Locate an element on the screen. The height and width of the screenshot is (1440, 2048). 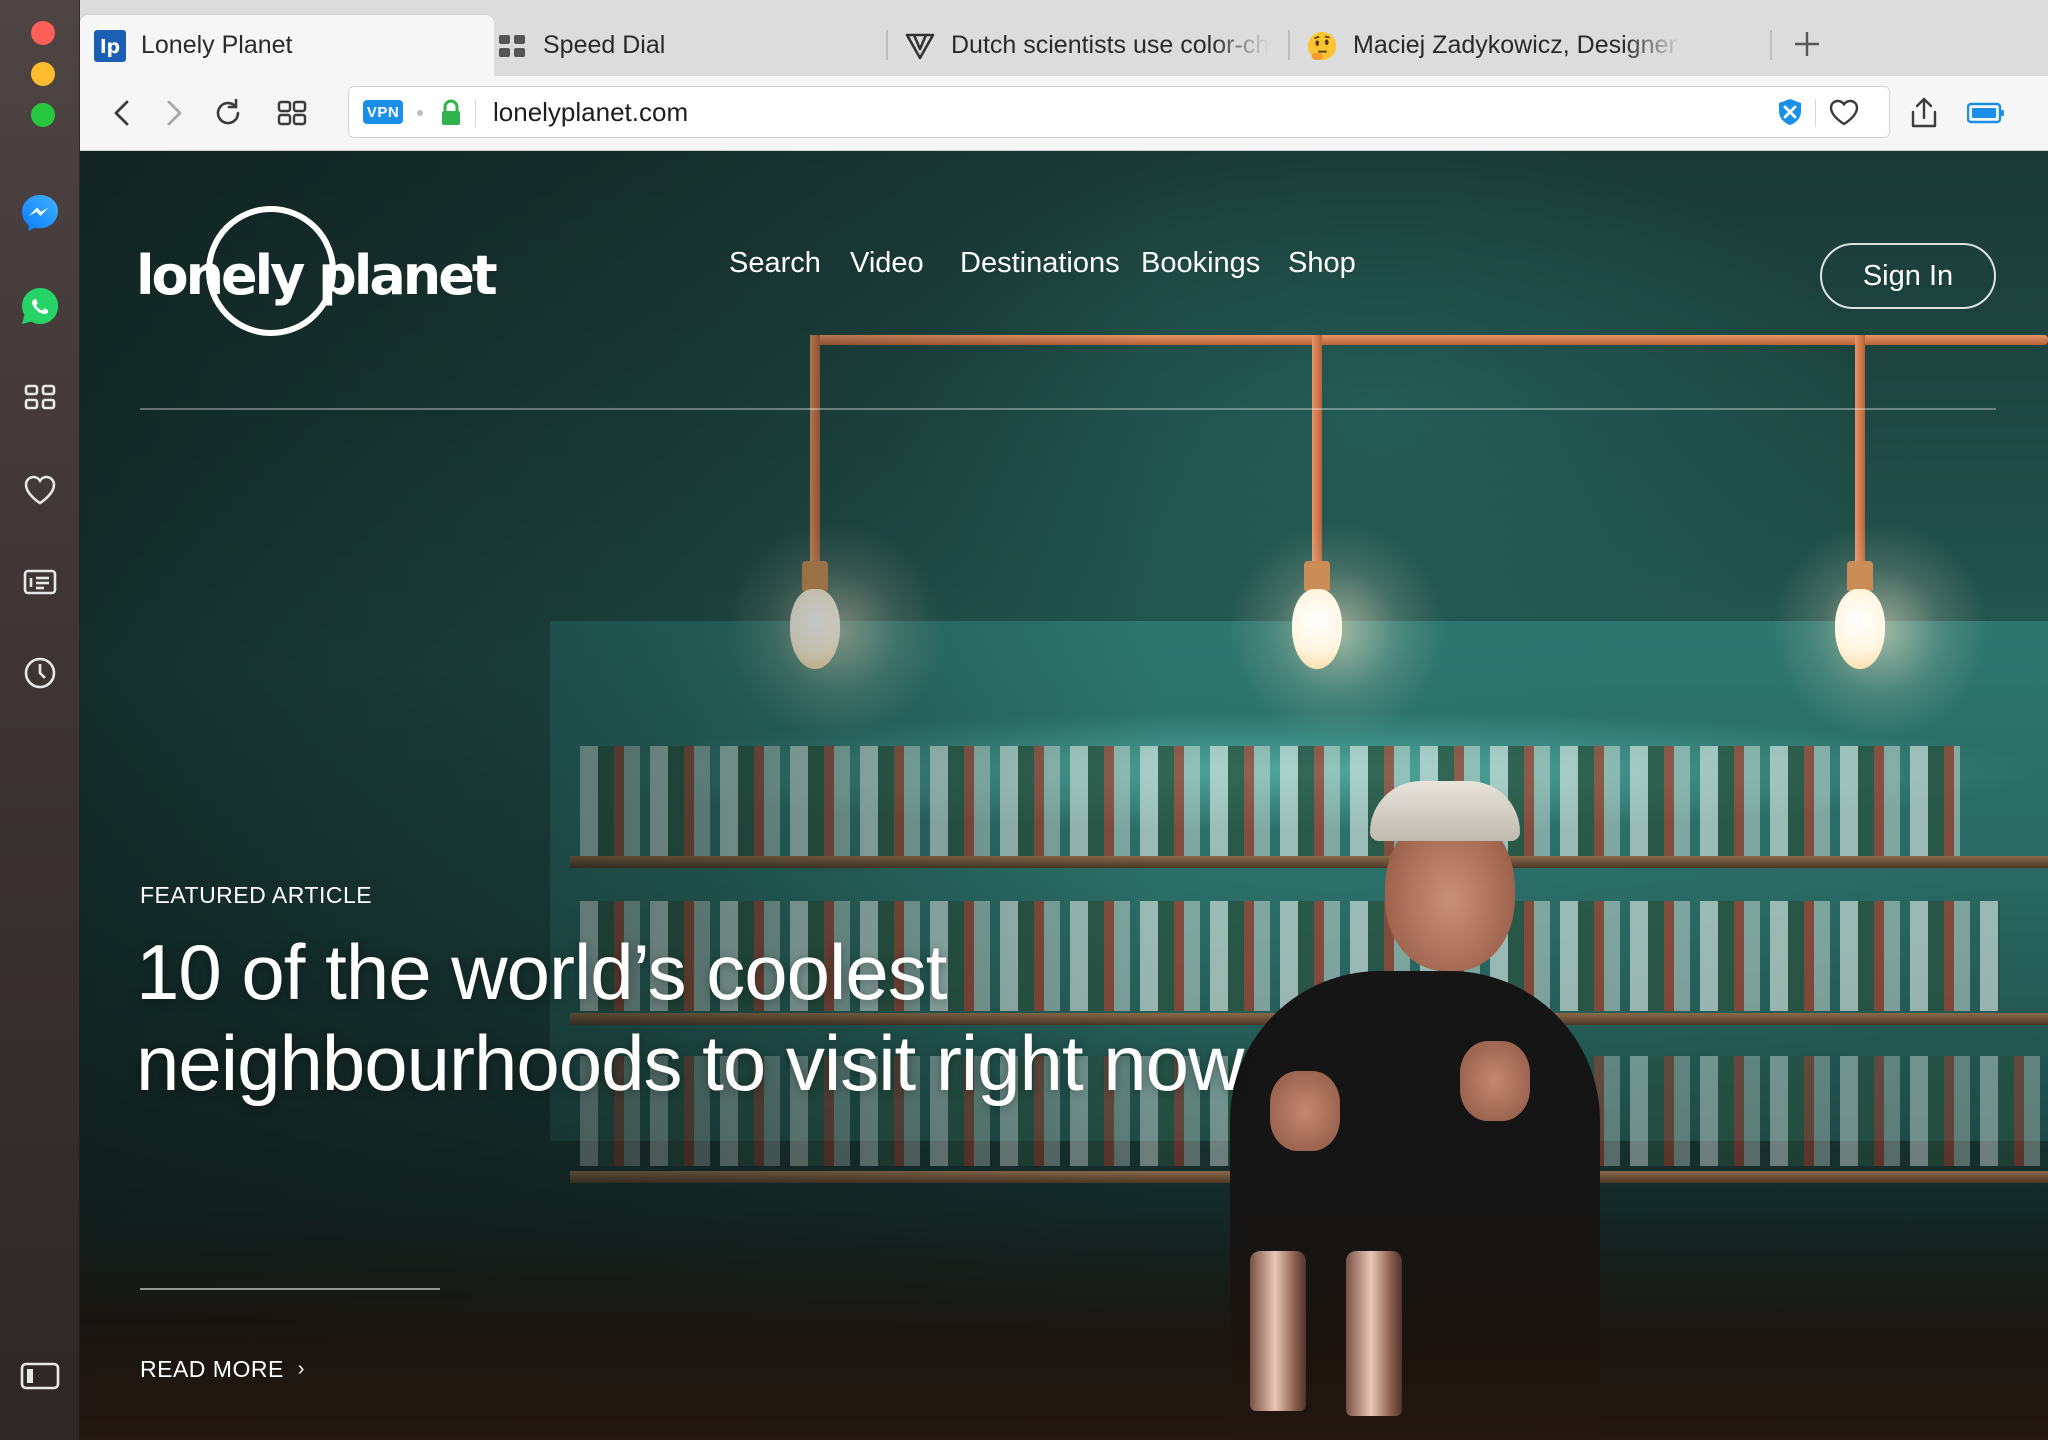
nav-shop: Shop is located at coordinates (1322, 263).